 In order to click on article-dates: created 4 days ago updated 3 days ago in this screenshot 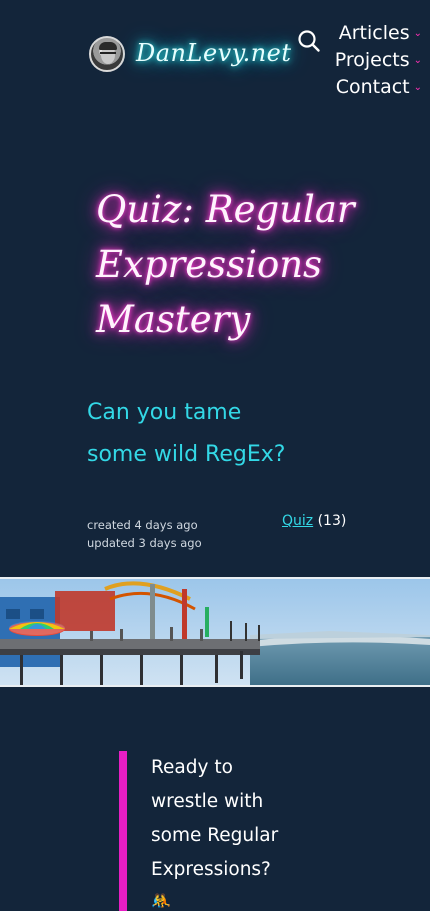, I will do `click(144, 534)`.